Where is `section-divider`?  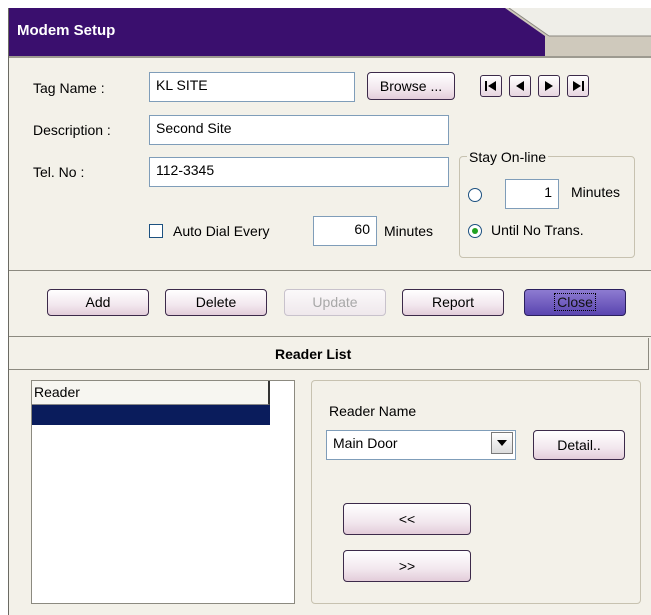 section-divider is located at coordinates (330, 270).